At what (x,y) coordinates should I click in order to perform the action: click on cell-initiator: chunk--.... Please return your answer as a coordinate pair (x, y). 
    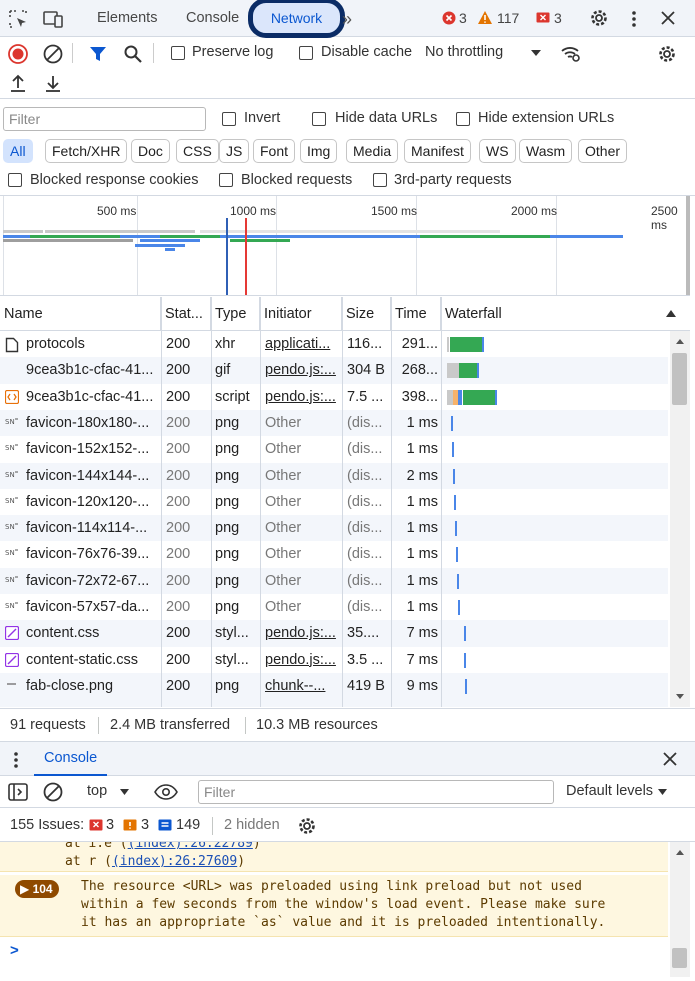
    Looking at the image, I should click on (302, 686).